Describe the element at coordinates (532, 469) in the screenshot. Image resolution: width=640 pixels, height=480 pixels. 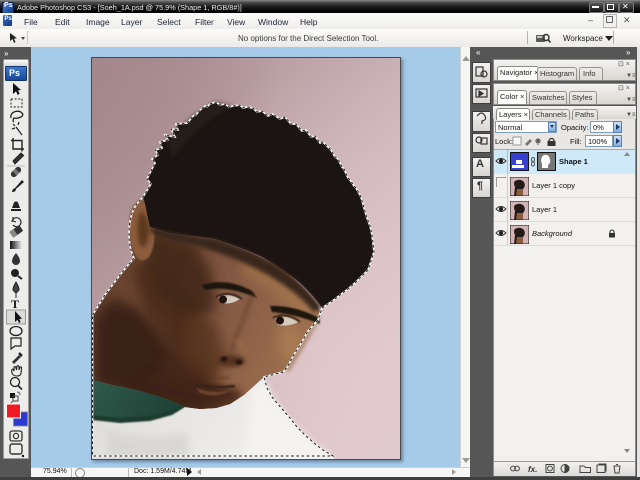
I see `svg-text: fx.` at that location.